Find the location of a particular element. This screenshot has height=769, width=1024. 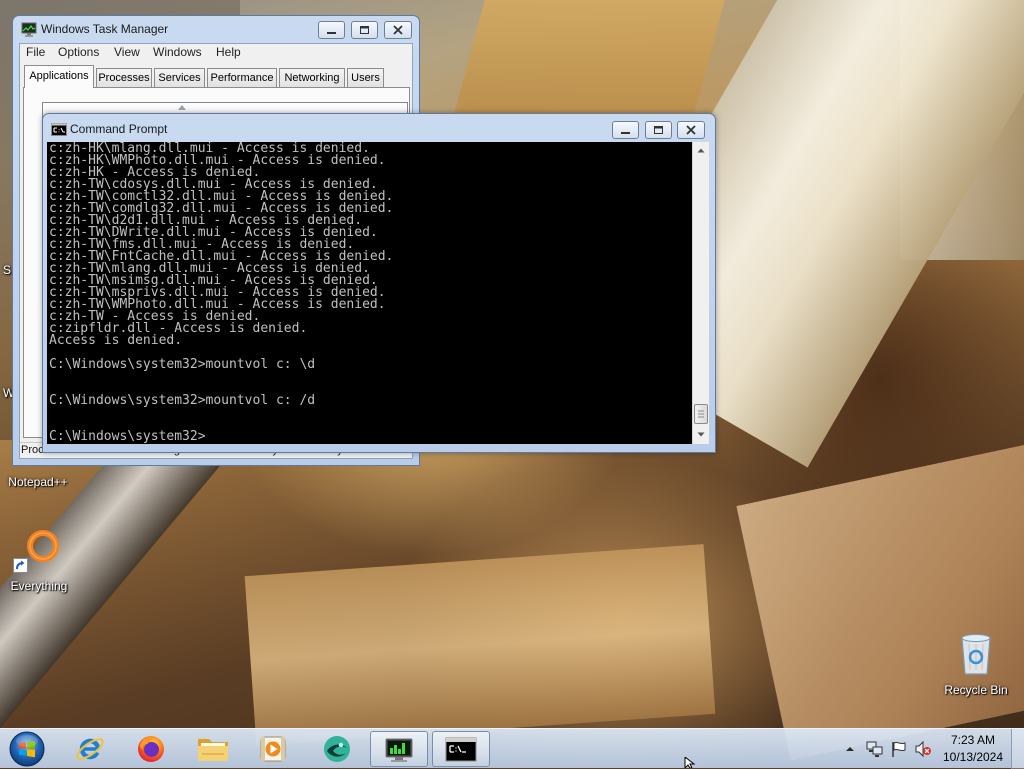

tab-services: Services is located at coordinates (179, 77).